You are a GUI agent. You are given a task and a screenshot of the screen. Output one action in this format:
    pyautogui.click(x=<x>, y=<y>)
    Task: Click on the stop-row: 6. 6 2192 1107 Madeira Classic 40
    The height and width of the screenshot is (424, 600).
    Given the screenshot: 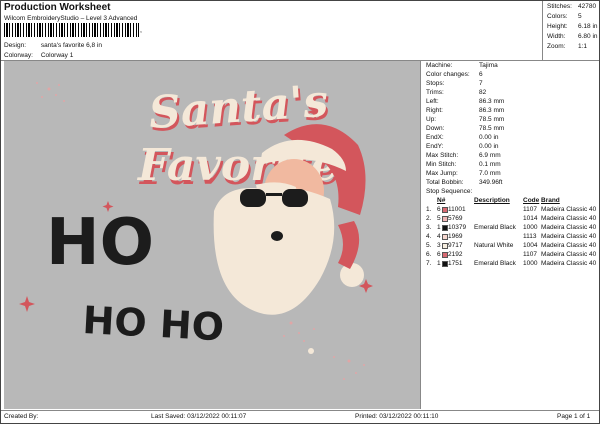 What is the action you would take?
    pyautogui.click(x=511, y=255)
    